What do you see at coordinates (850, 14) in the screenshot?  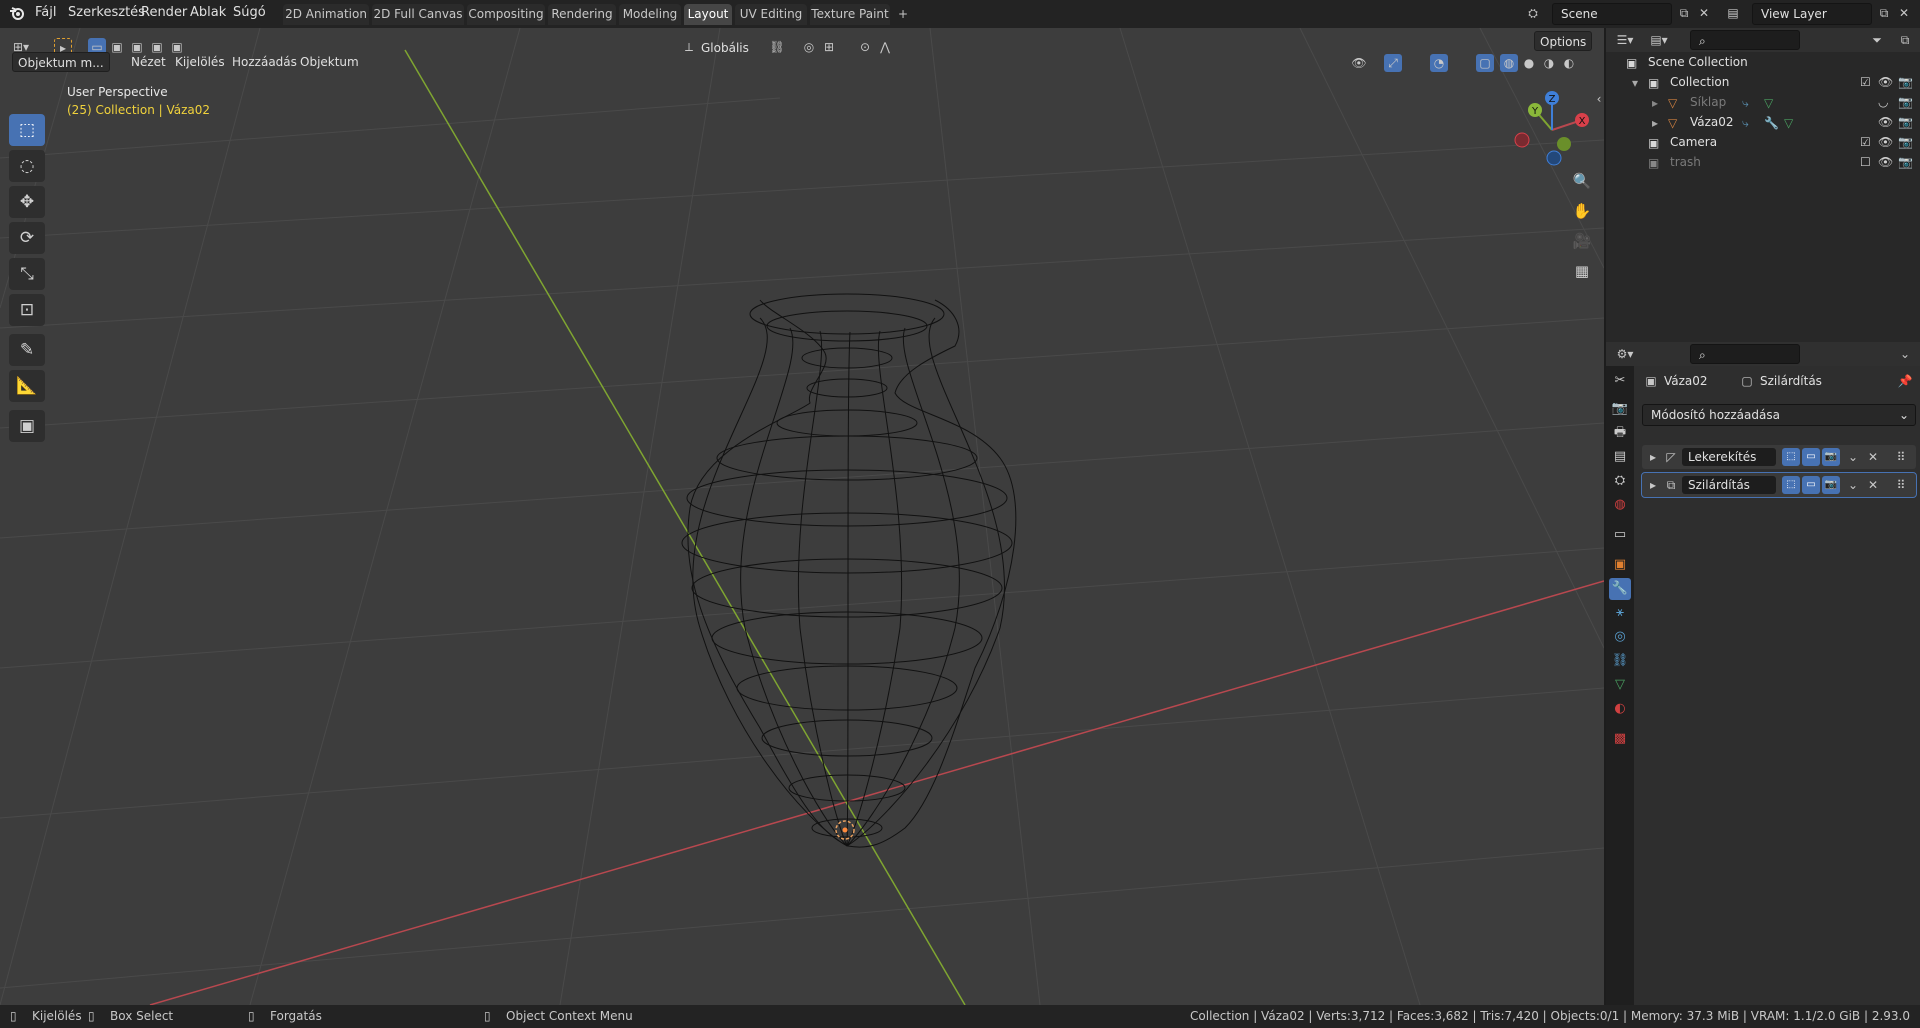 I see `tab-texture-paint: Texture Paint` at bounding box center [850, 14].